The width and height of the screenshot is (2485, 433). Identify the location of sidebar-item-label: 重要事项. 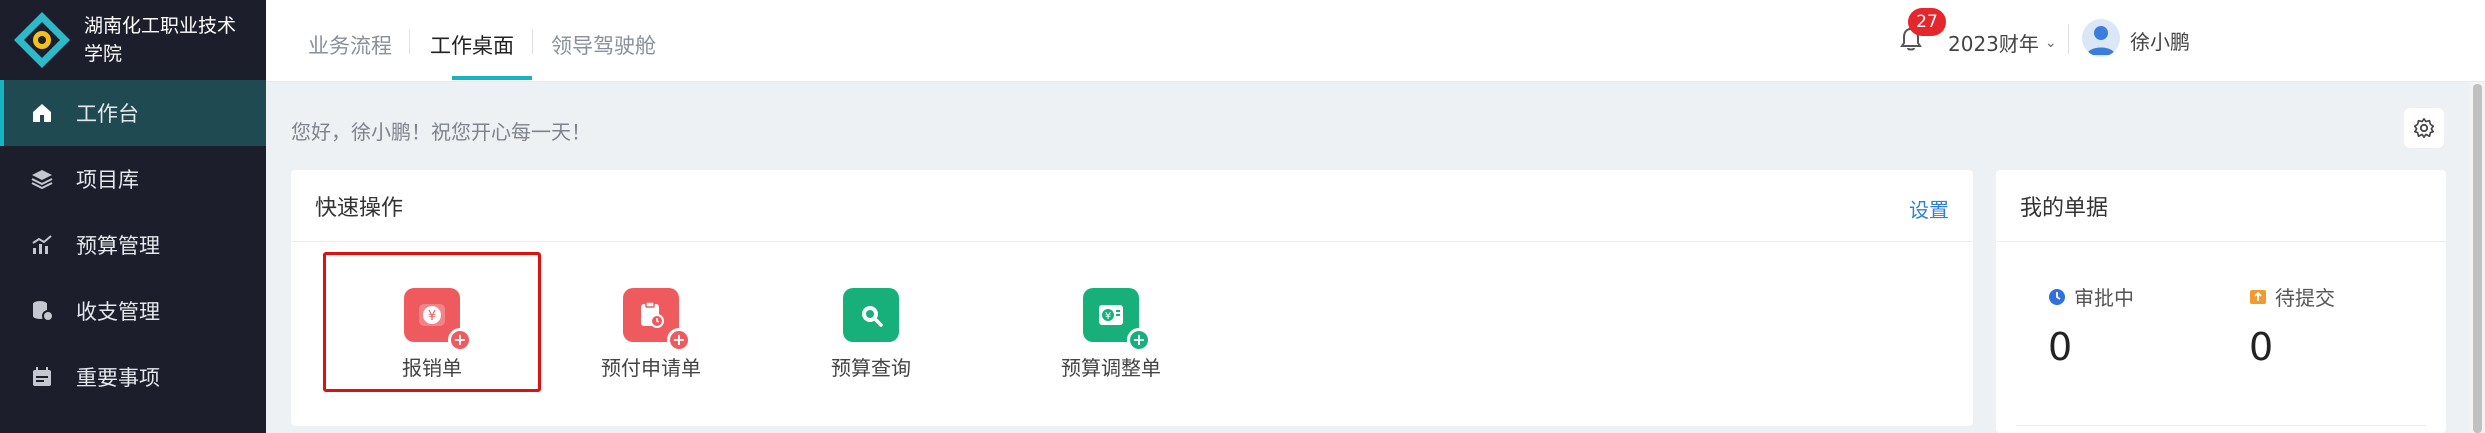
(118, 378).